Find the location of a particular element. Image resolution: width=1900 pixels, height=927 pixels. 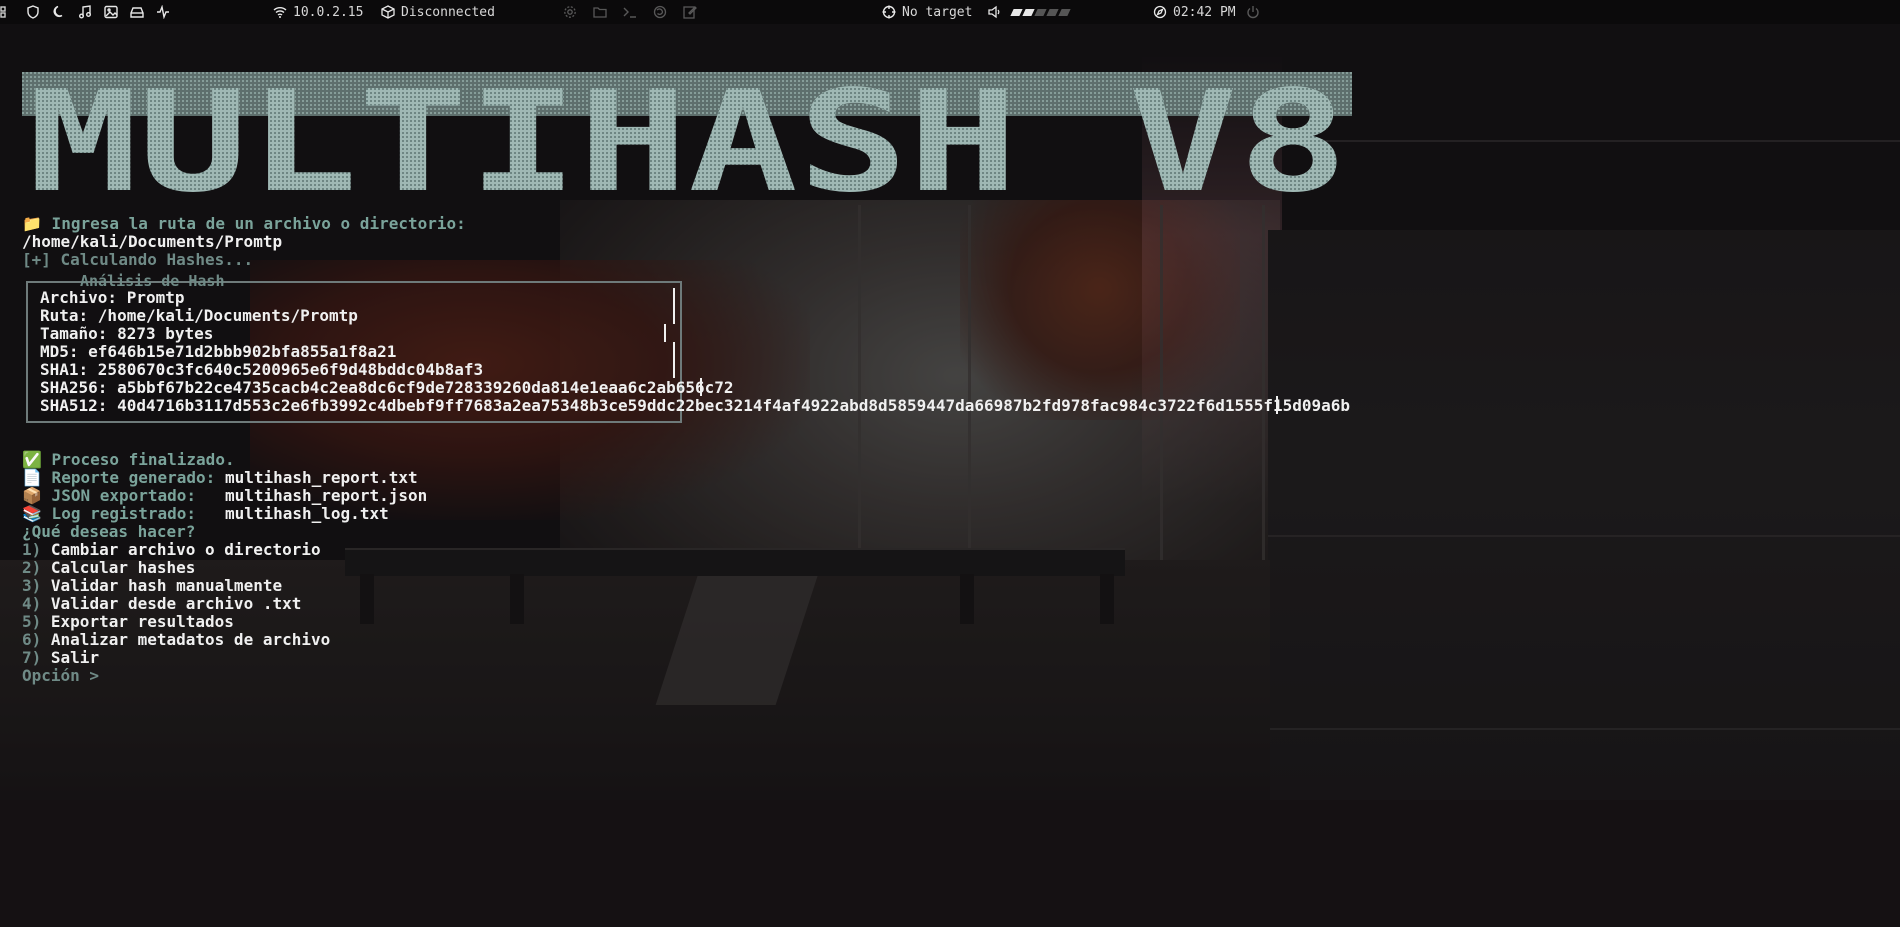

menu-option-number: 3) is located at coordinates (32, 585).